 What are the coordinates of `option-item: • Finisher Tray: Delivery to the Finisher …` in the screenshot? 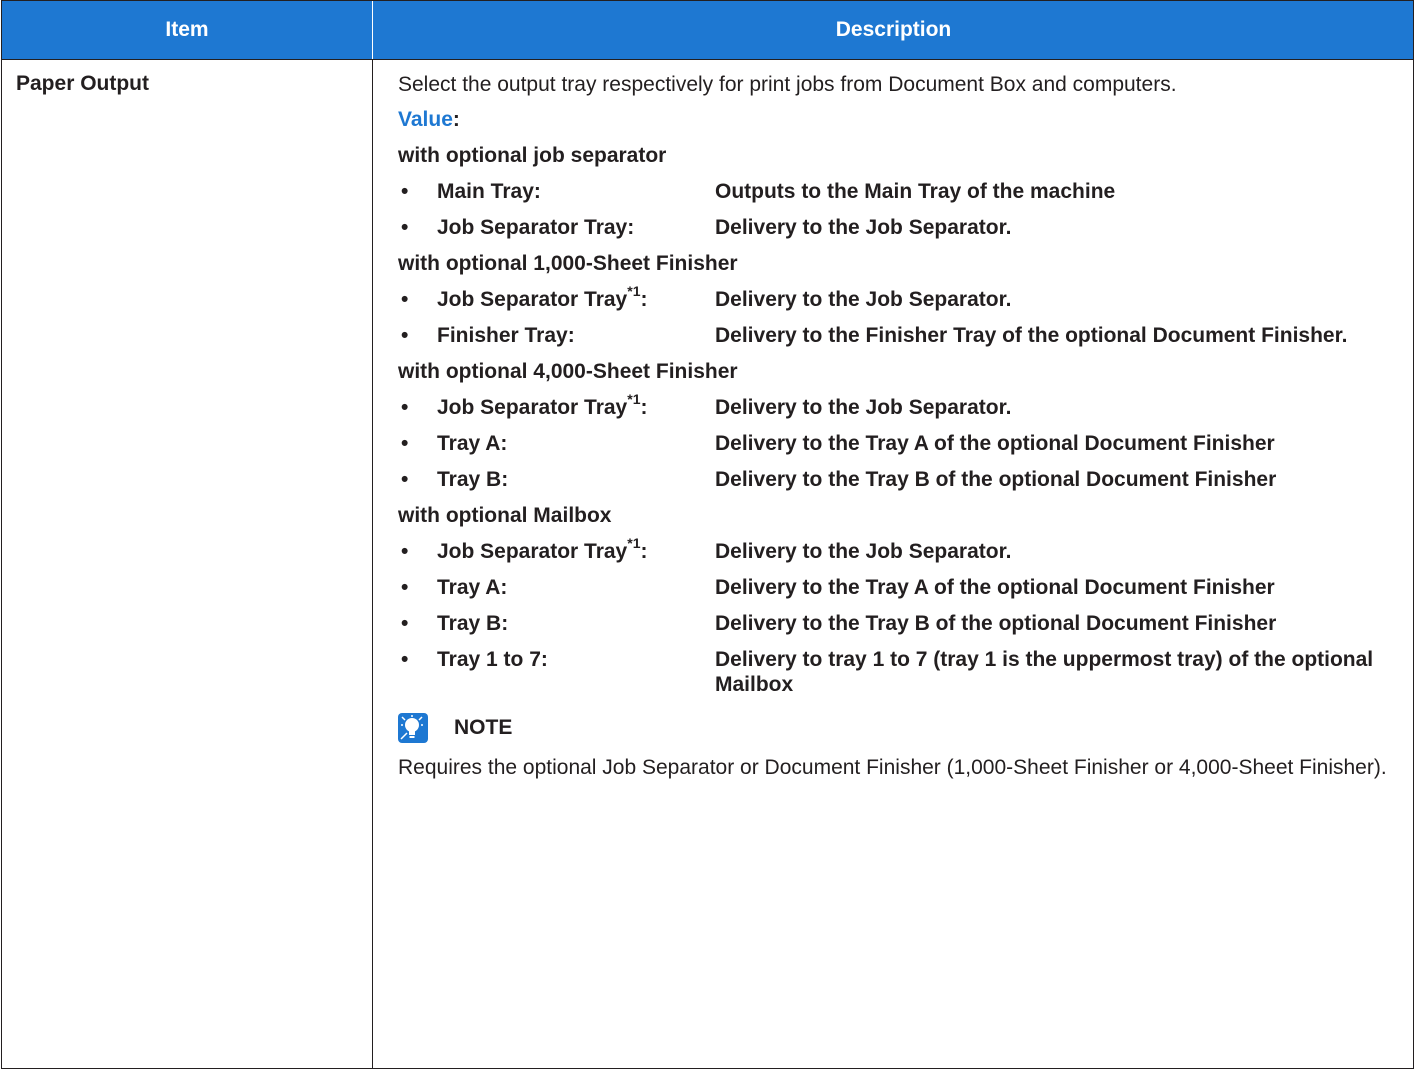 It's located at (898, 335).